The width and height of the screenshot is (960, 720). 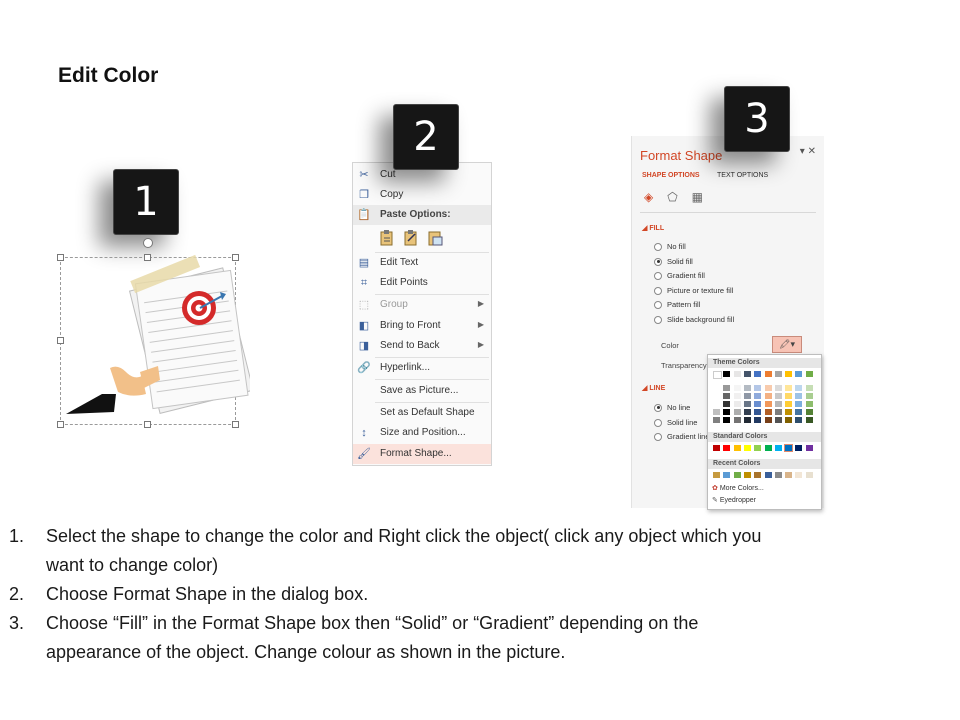 I want to click on fill-line-icon: ◈, so click(x=648, y=197).